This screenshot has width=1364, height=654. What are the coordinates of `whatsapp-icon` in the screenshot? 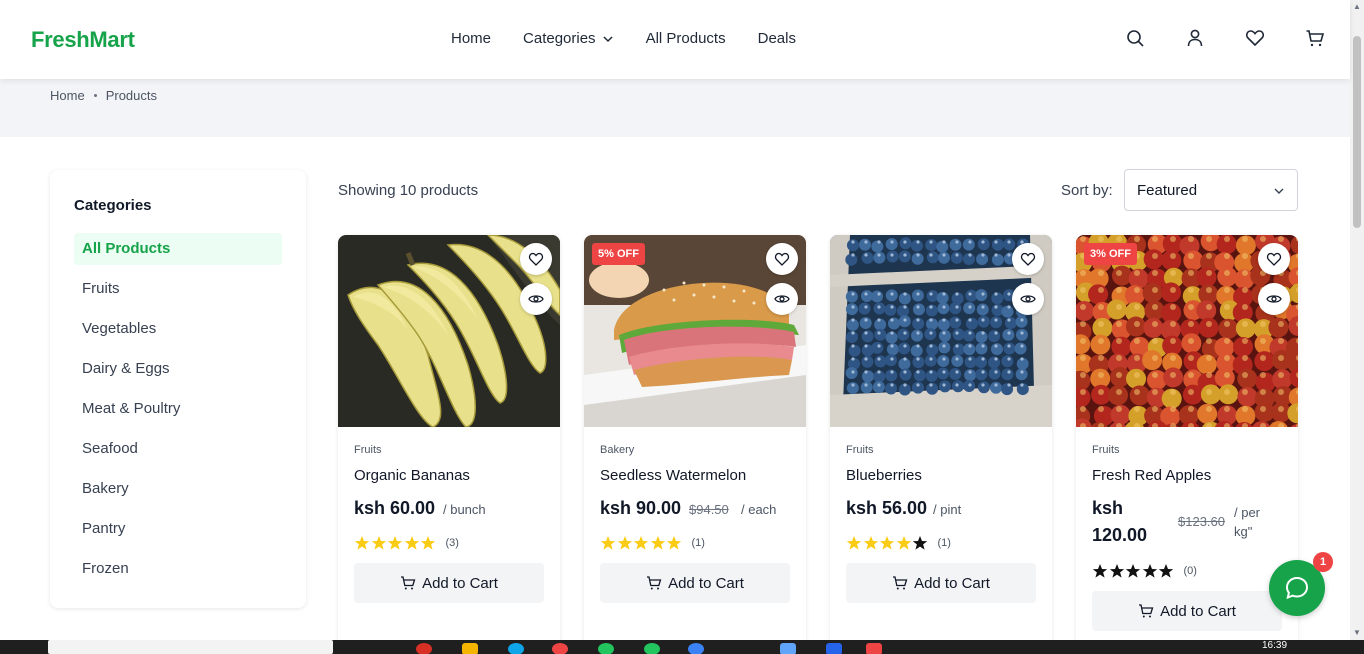 It's located at (606, 648).